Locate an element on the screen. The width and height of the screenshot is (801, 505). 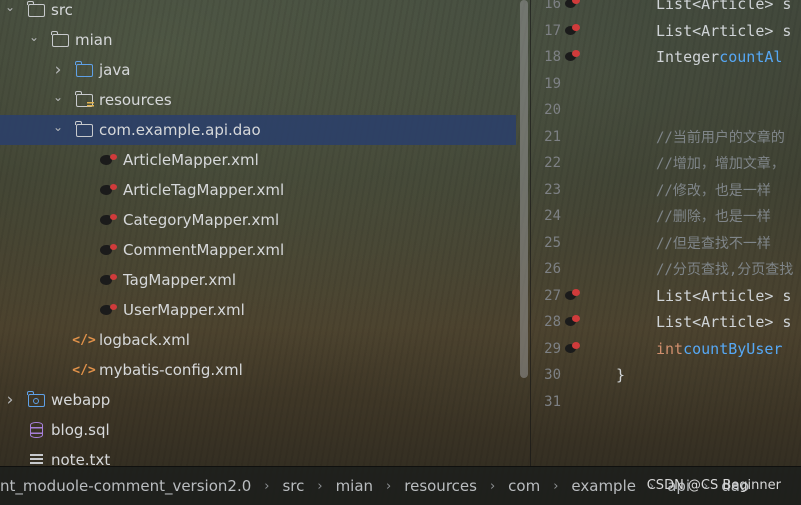
code-line: //删除，也是一样 is located at coordinates (713, 216).